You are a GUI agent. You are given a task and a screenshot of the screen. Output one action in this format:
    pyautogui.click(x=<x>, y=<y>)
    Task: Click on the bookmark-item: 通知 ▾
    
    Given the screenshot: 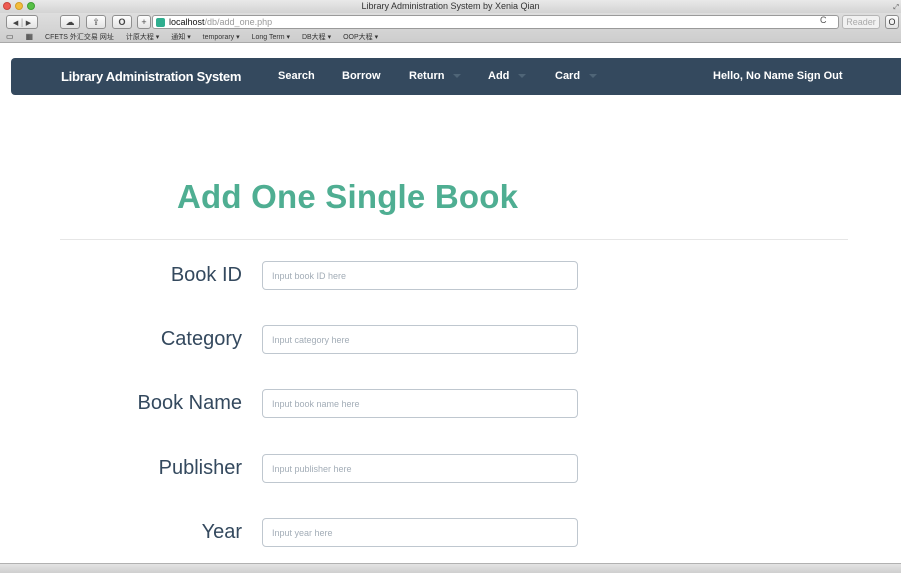 What is the action you would take?
    pyautogui.click(x=180, y=37)
    